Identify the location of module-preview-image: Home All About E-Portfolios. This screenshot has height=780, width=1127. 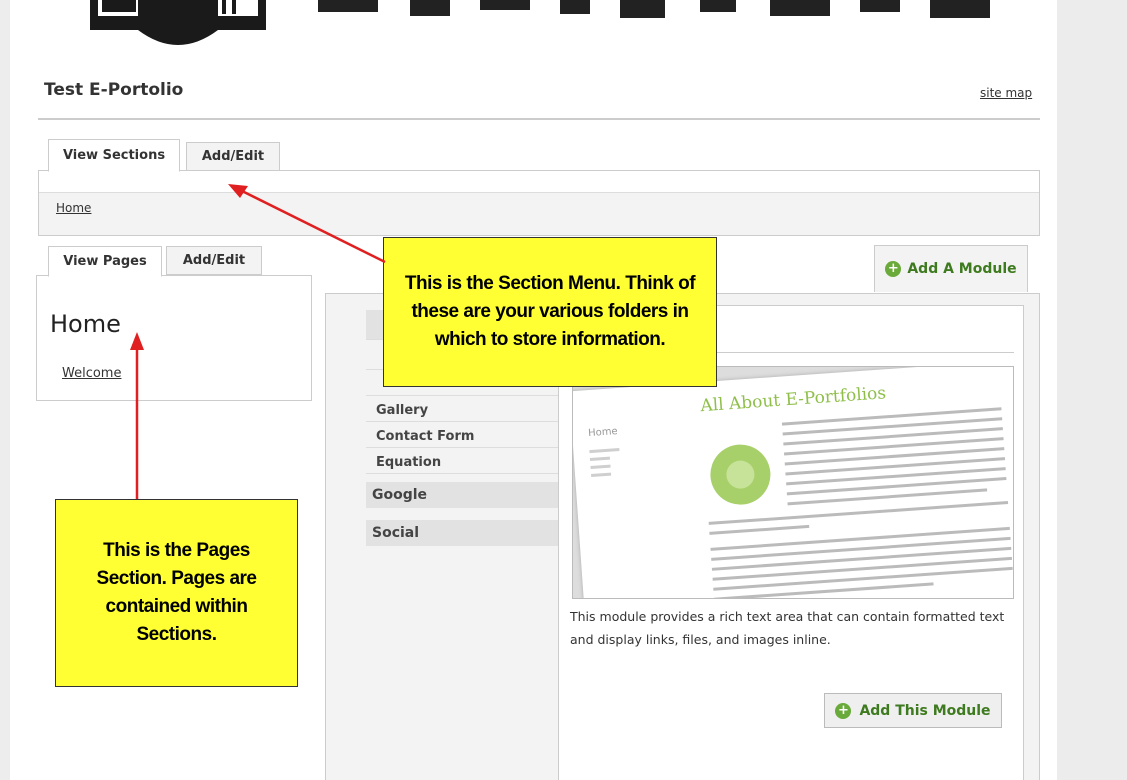
(793, 482).